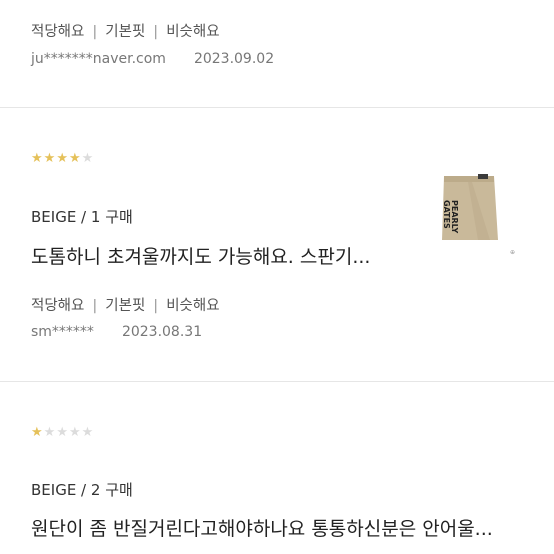 The width and height of the screenshot is (554, 554). What do you see at coordinates (98, 59) in the screenshot?
I see `reviewer-id: ju*******naver.com` at bounding box center [98, 59].